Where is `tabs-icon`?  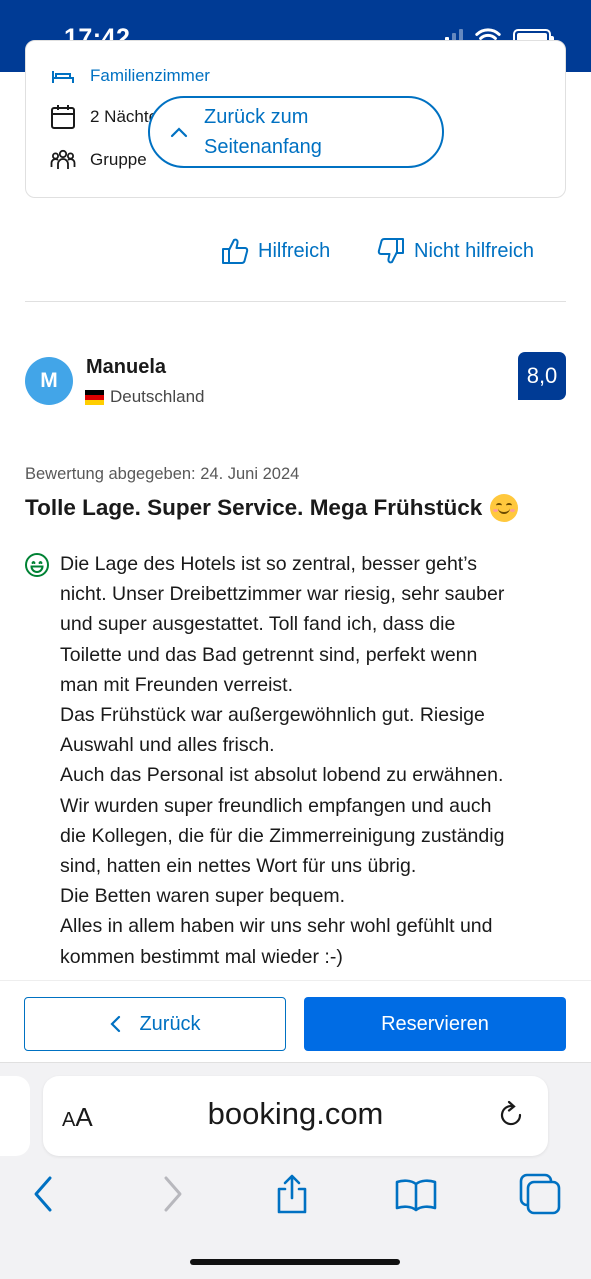
tabs-icon is located at coordinates (540, 1194).